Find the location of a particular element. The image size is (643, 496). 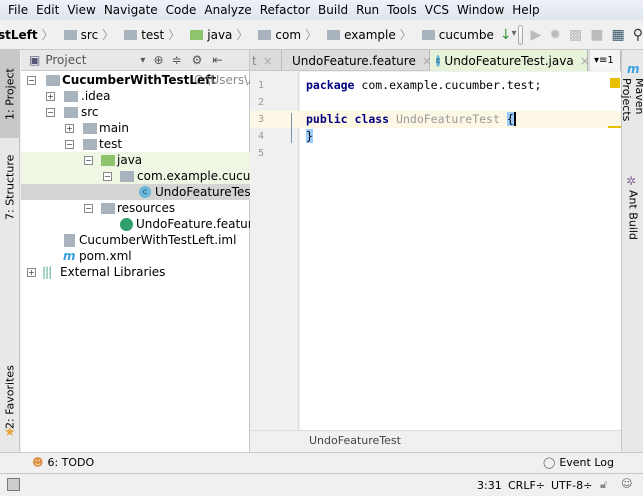

coverage-icon: ▩ is located at coordinates (575, 35).